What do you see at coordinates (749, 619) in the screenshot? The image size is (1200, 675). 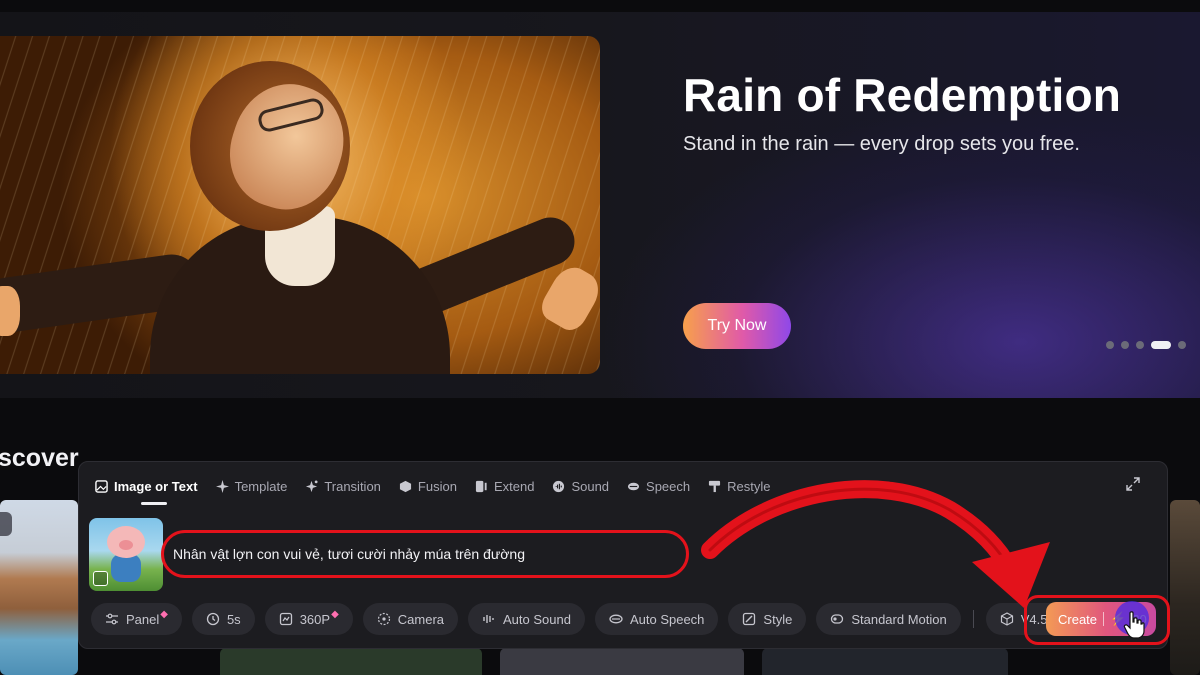 I see `style-icon` at bounding box center [749, 619].